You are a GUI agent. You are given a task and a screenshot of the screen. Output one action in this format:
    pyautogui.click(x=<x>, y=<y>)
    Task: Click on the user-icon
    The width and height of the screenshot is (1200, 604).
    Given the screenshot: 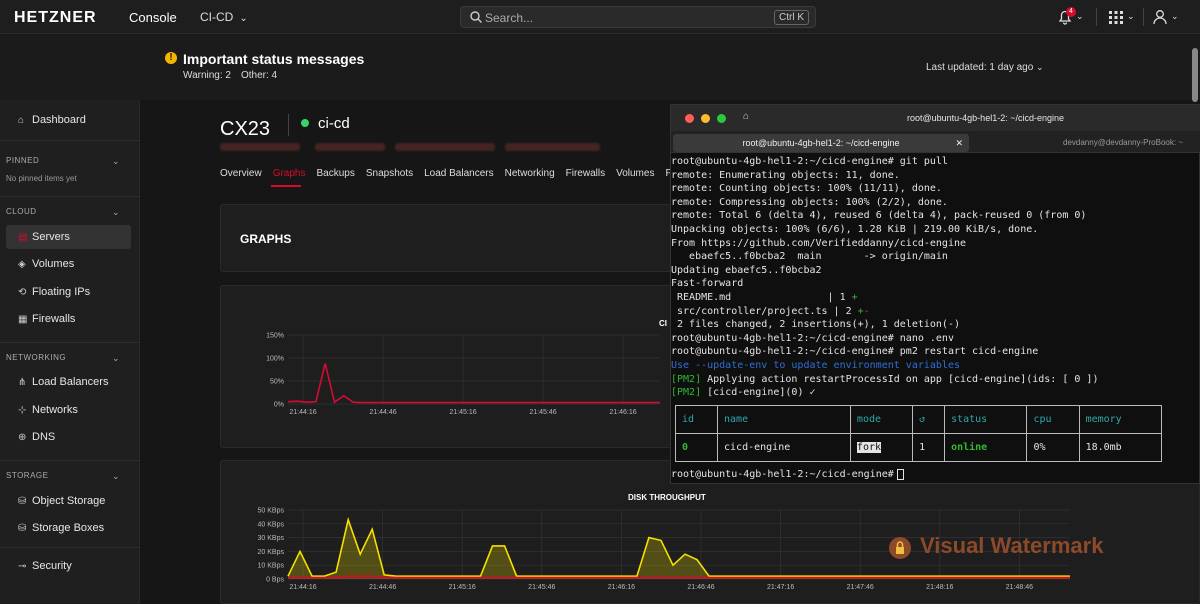 What is the action you would take?
    pyautogui.click(x=1160, y=17)
    